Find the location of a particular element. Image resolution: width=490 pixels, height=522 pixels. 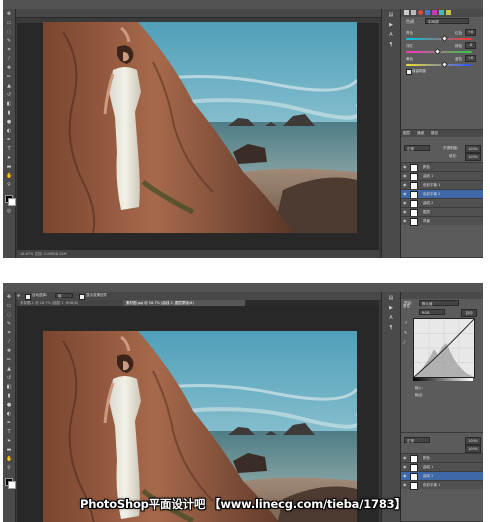

curves-graph is located at coordinates (444, 348).